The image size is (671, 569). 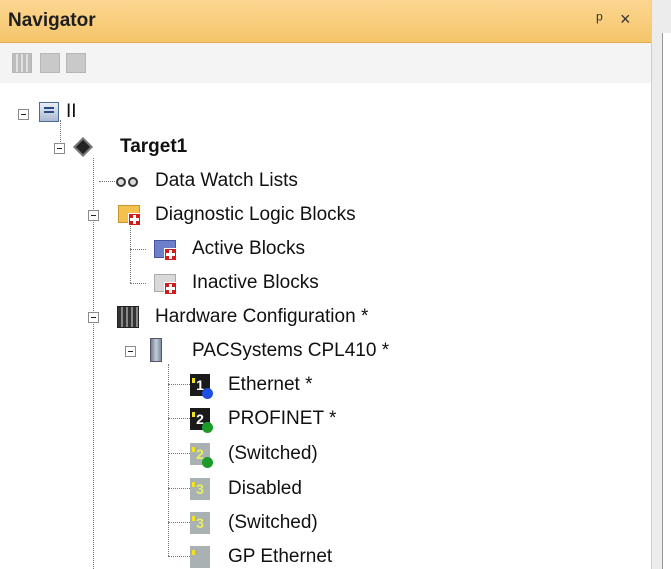 I want to click on tree-item-profinet: PROFINET *, so click(x=282, y=419).